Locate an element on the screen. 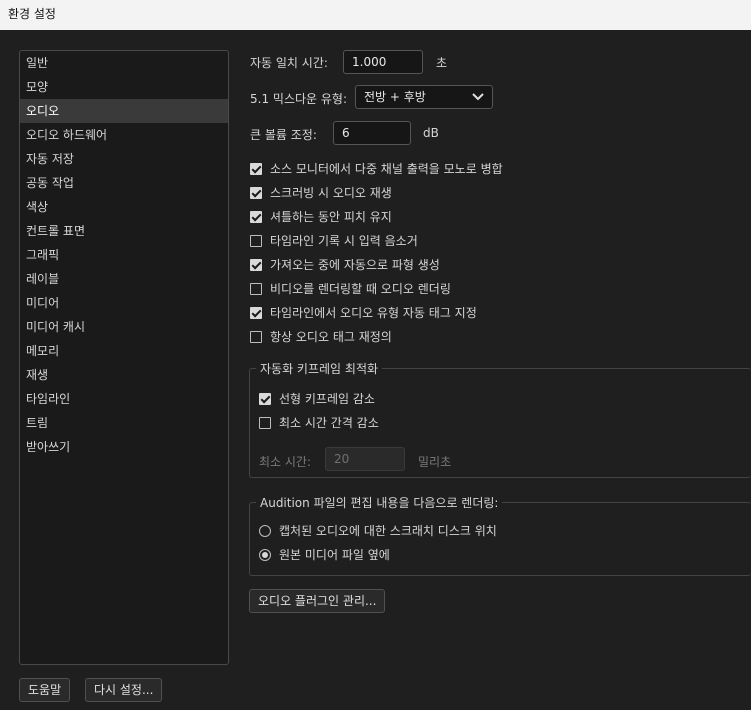 The width and height of the screenshot is (751, 710). sidebar-item-audio-hardware: 오디오 하드웨어 is located at coordinates (124, 135).